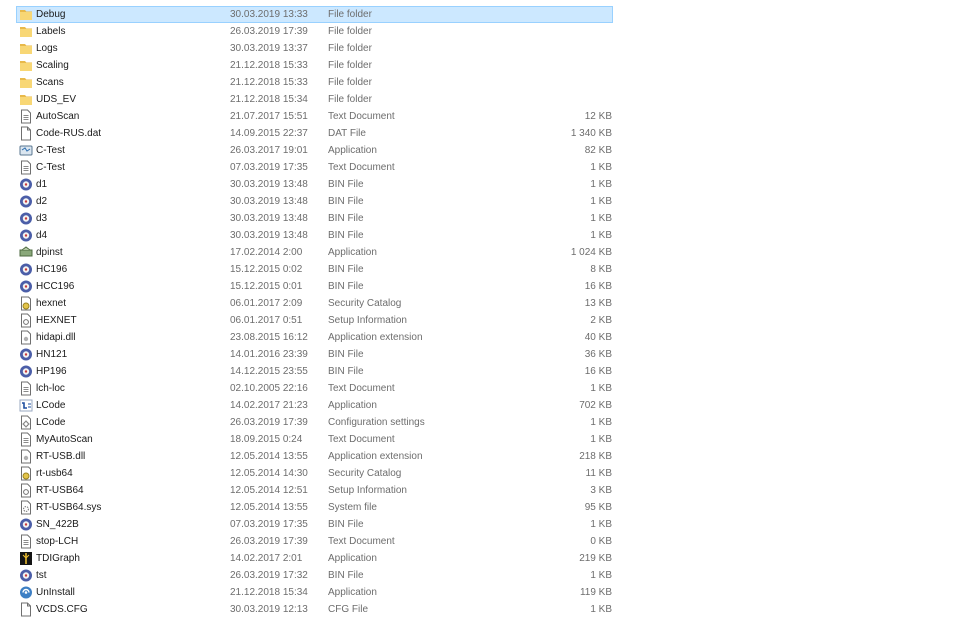 This screenshot has height=624, width=960. Describe the element at coordinates (480, 609) in the screenshot. I see `file-row: VCDS.CFG 30.03.2019 12:13 CFG File 1 KB` at that location.